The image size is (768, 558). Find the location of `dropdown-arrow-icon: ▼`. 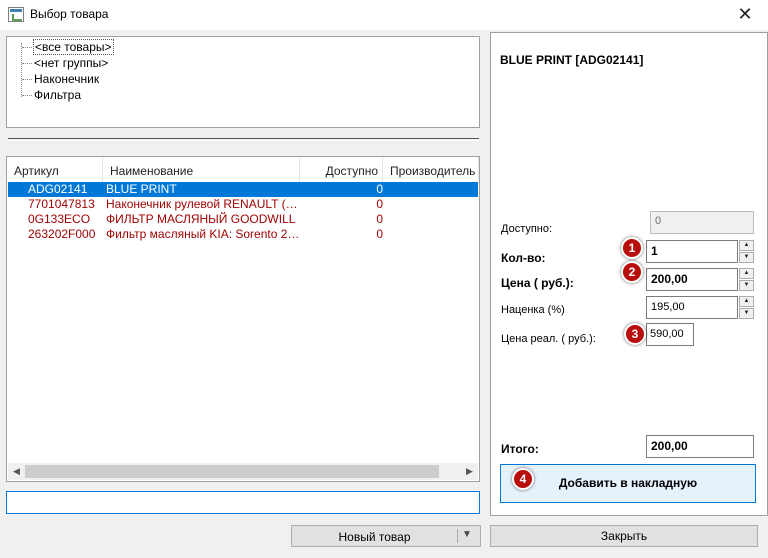

dropdown-arrow-icon: ▼ is located at coordinates (467, 534).